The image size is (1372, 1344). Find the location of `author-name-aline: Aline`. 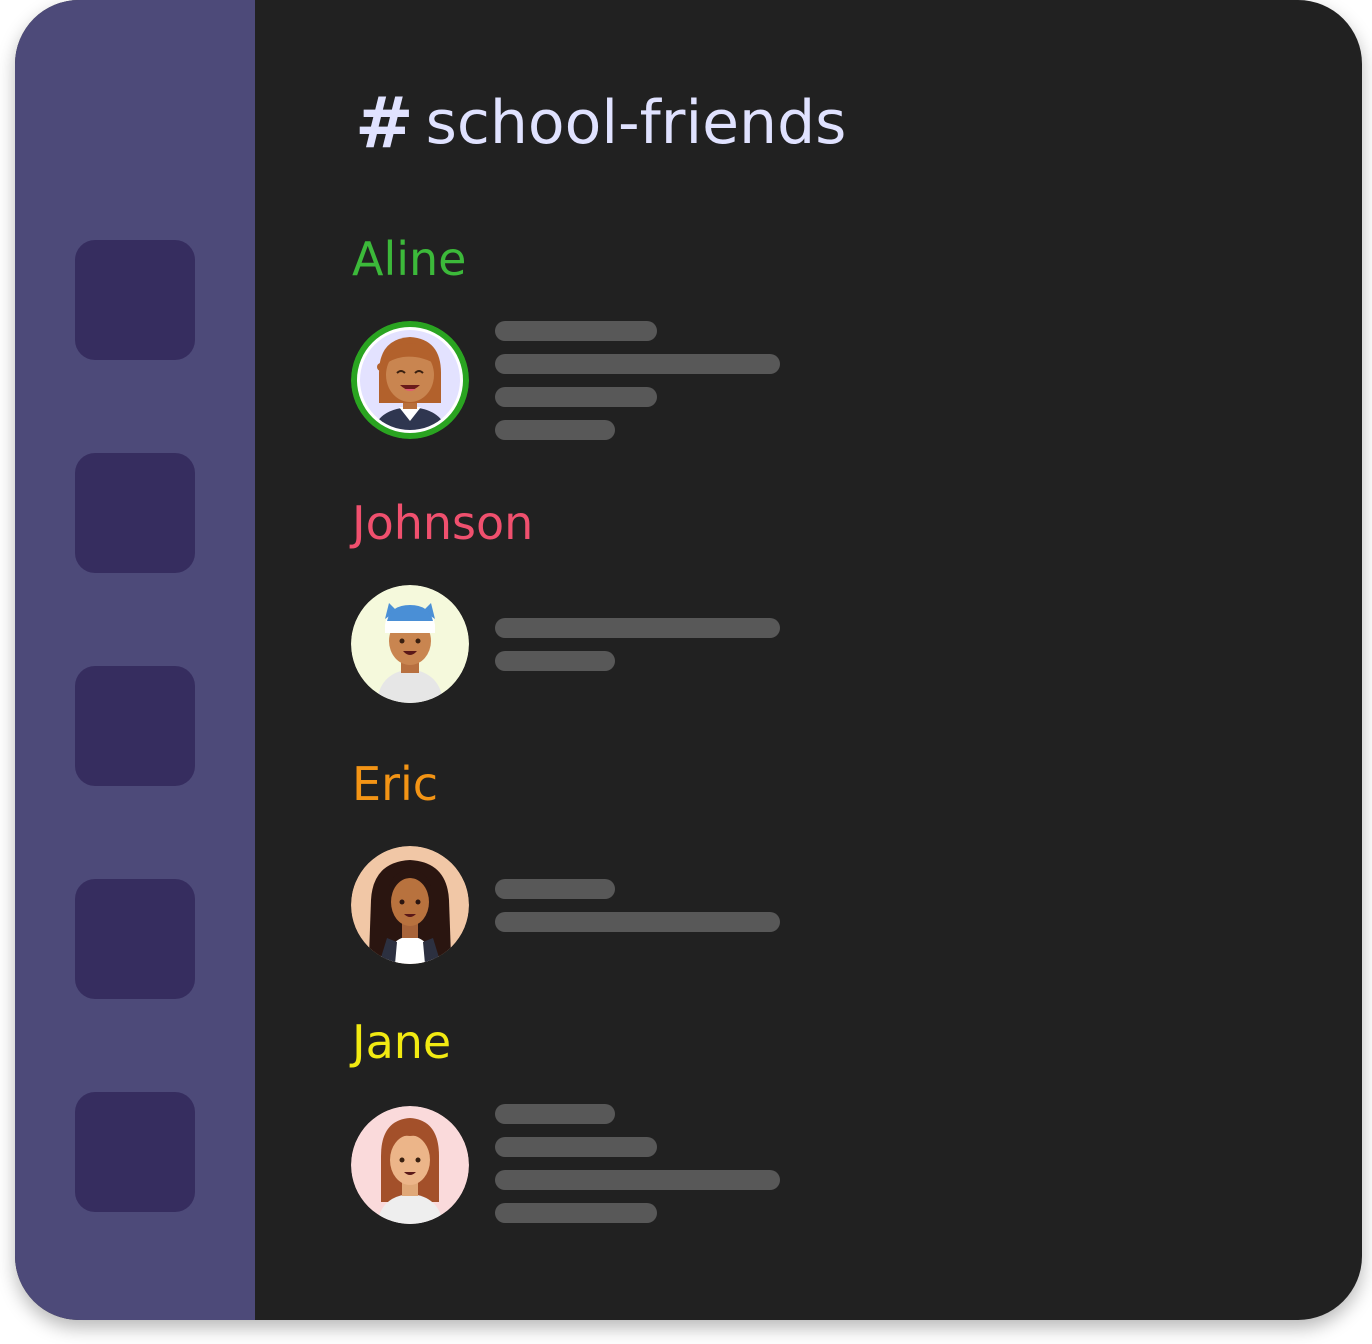

author-name-aline: Aline is located at coordinates (409, 259).